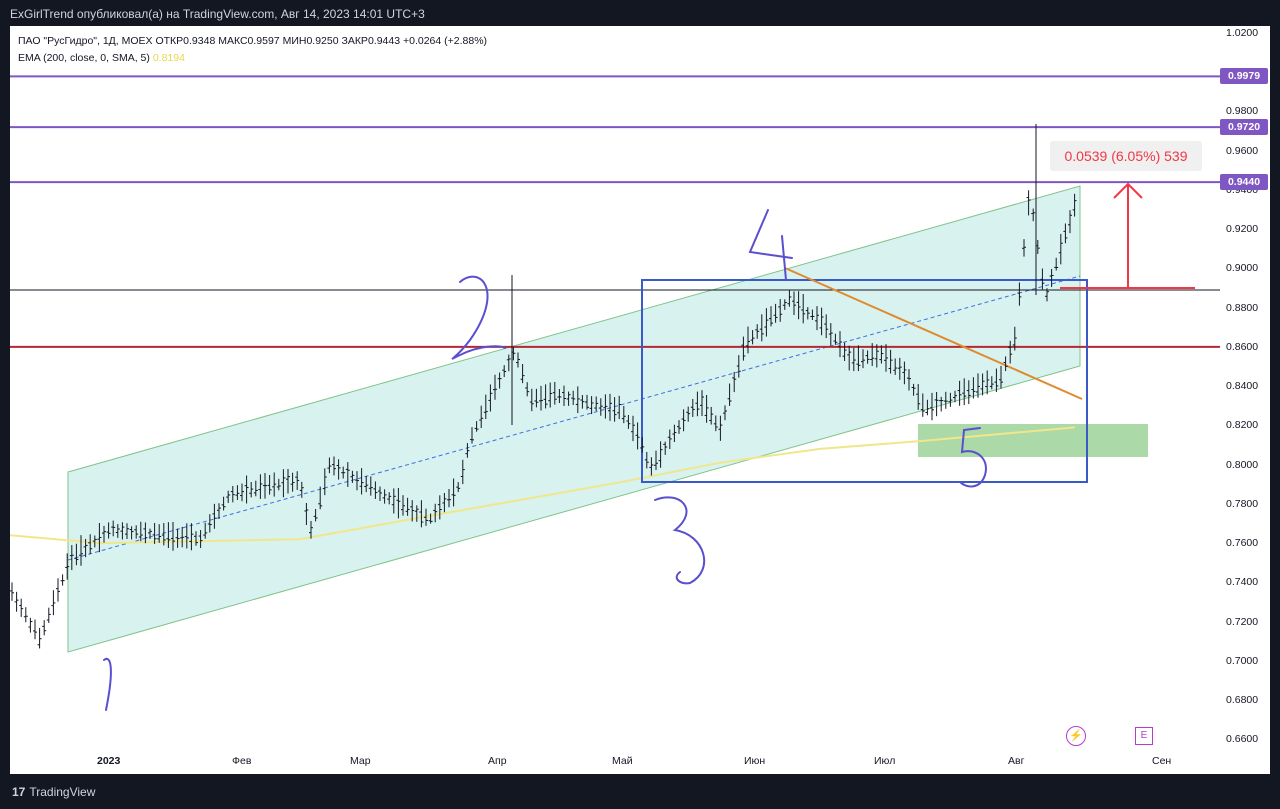 The width and height of the screenshot is (1280, 809). What do you see at coordinates (360, 761) in the screenshot?
I see `x-tick-label: Мар` at bounding box center [360, 761].